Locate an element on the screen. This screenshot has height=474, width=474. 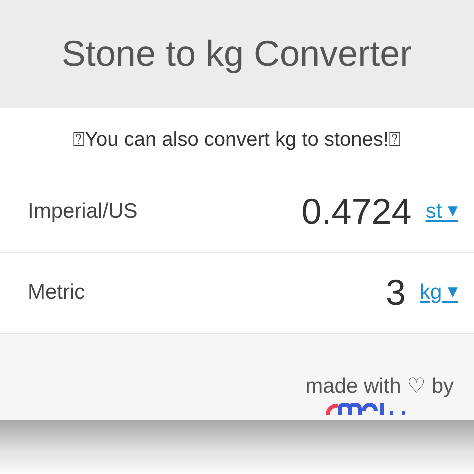
value-field: 0.4724 is located at coordinates (357, 212).